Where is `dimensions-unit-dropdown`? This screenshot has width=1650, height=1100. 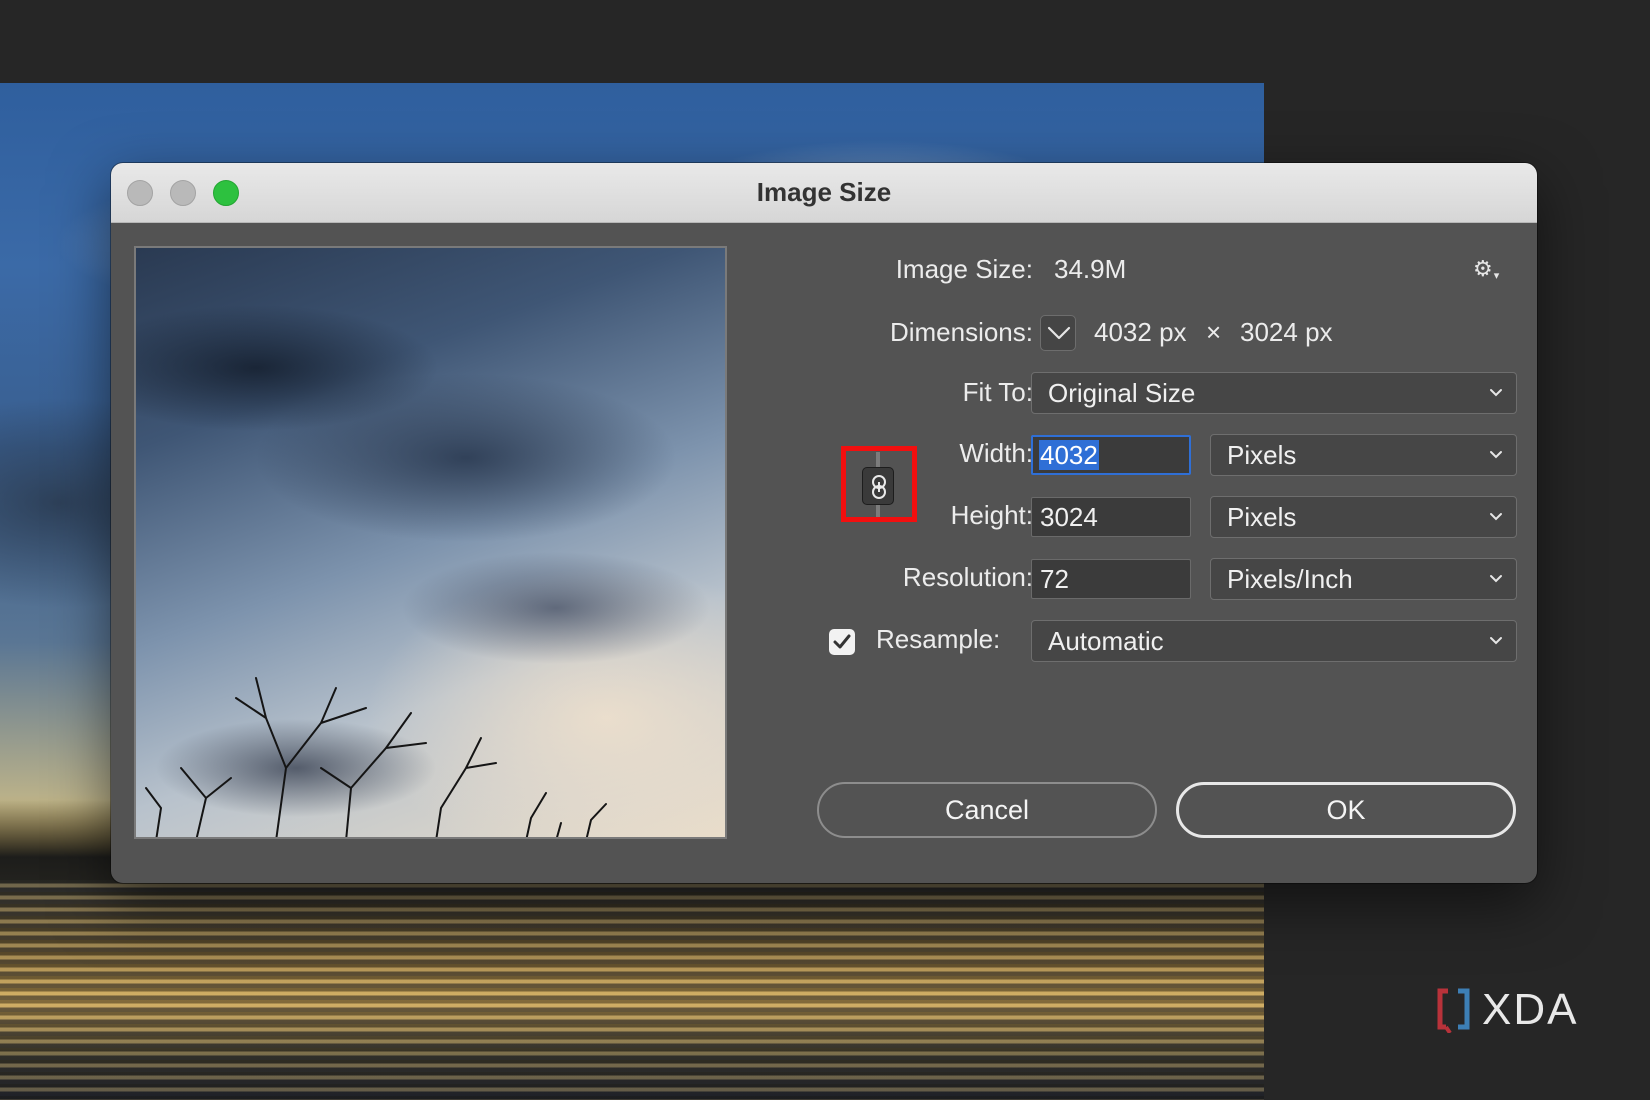 dimensions-unit-dropdown is located at coordinates (1058, 333).